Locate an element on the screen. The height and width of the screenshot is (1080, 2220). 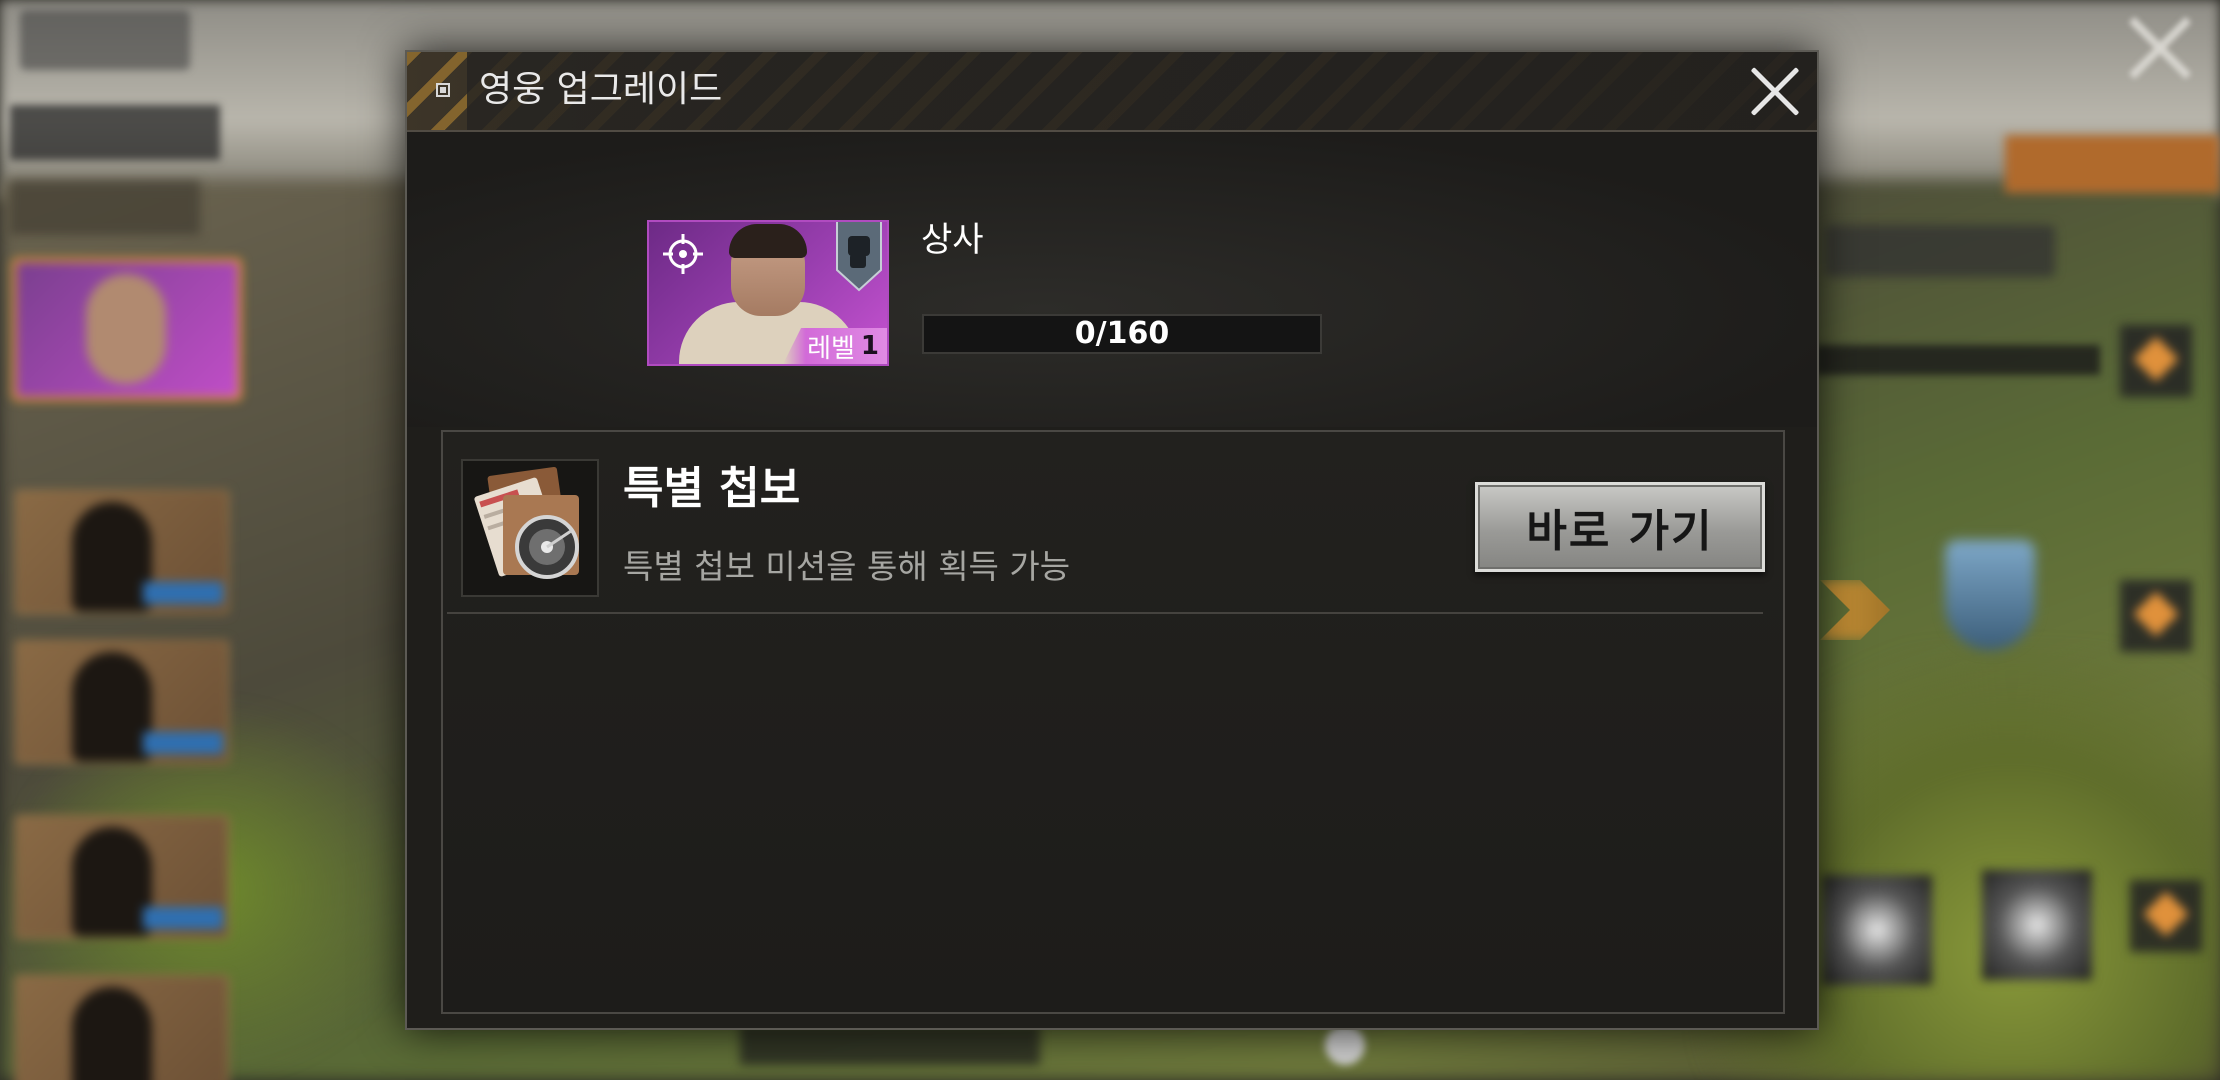
background-close-icon is located at coordinates (2160, 48).